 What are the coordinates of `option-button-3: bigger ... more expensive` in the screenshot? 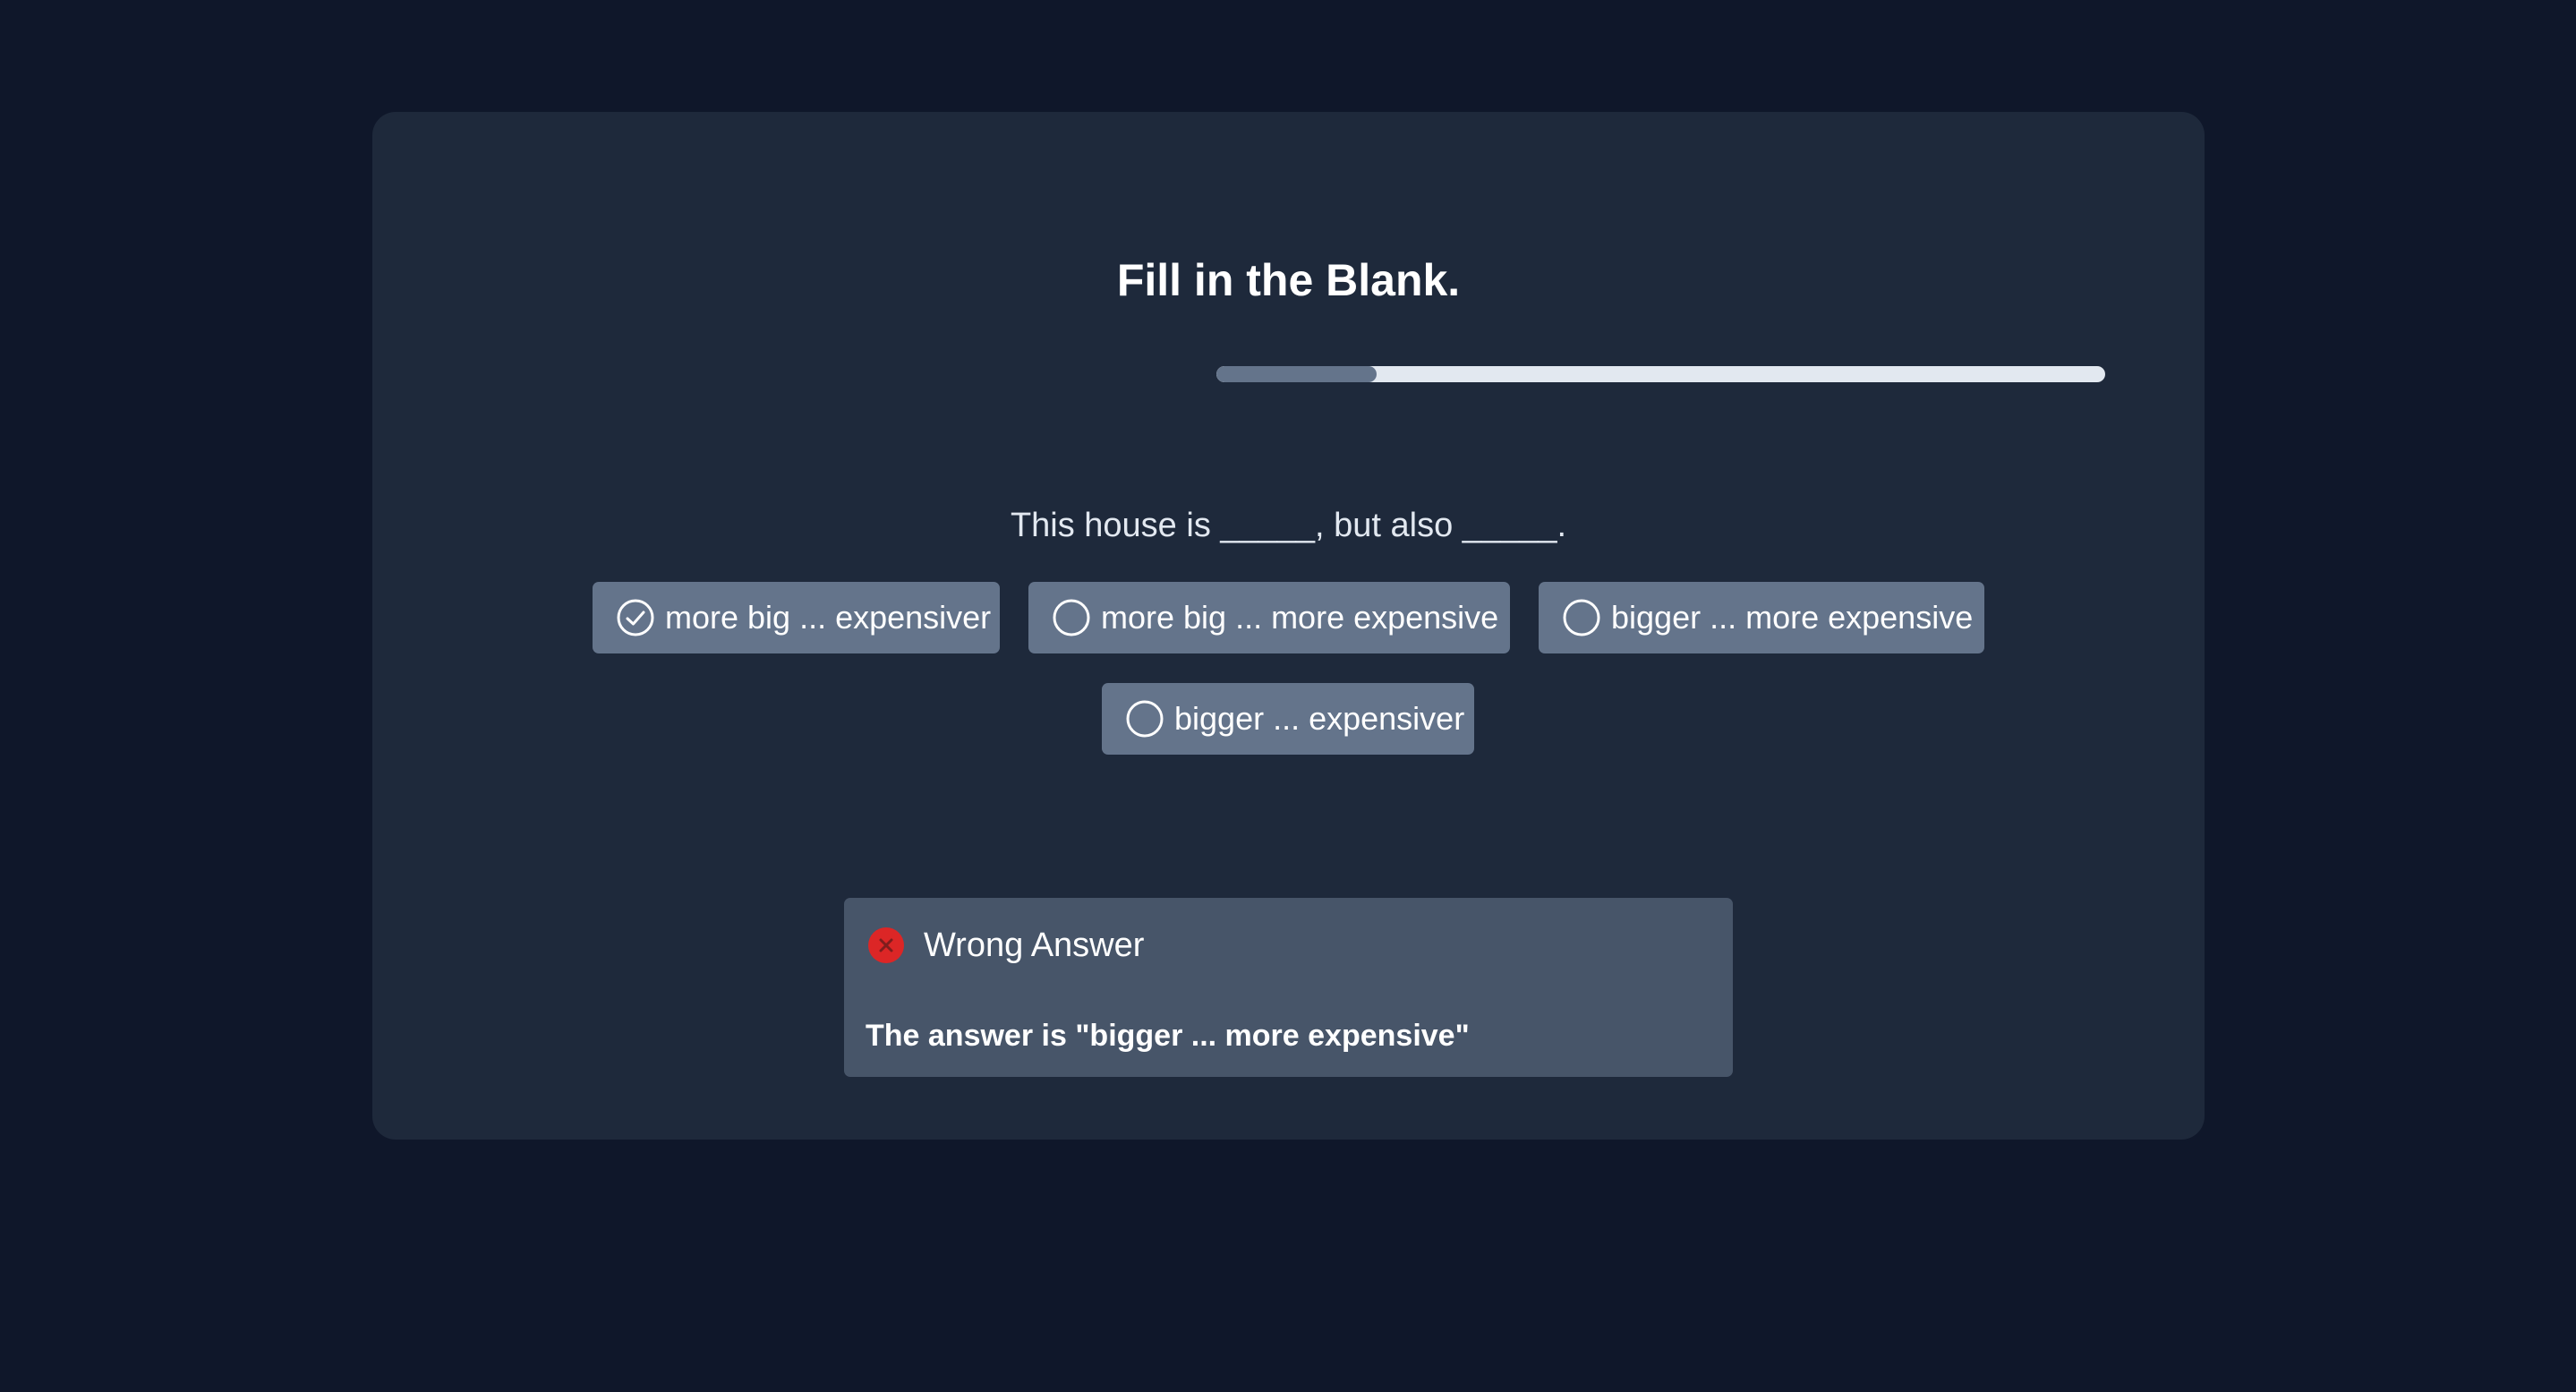 It's located at (1761, 617).